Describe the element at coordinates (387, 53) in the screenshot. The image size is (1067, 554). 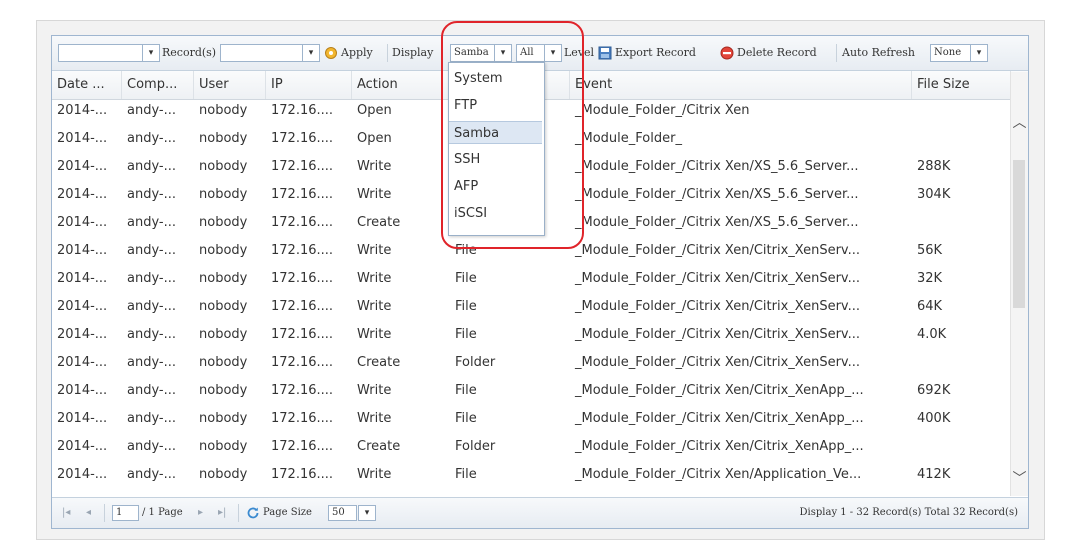
I see `separator` at that location.